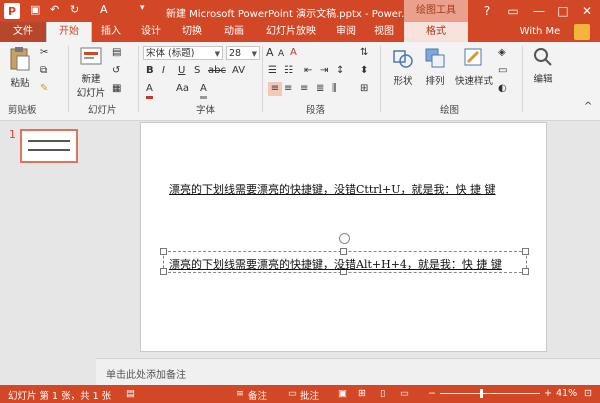 This screenshot has height=403, width=600. I want to click on account-avatar-icon, so click(582, 32).